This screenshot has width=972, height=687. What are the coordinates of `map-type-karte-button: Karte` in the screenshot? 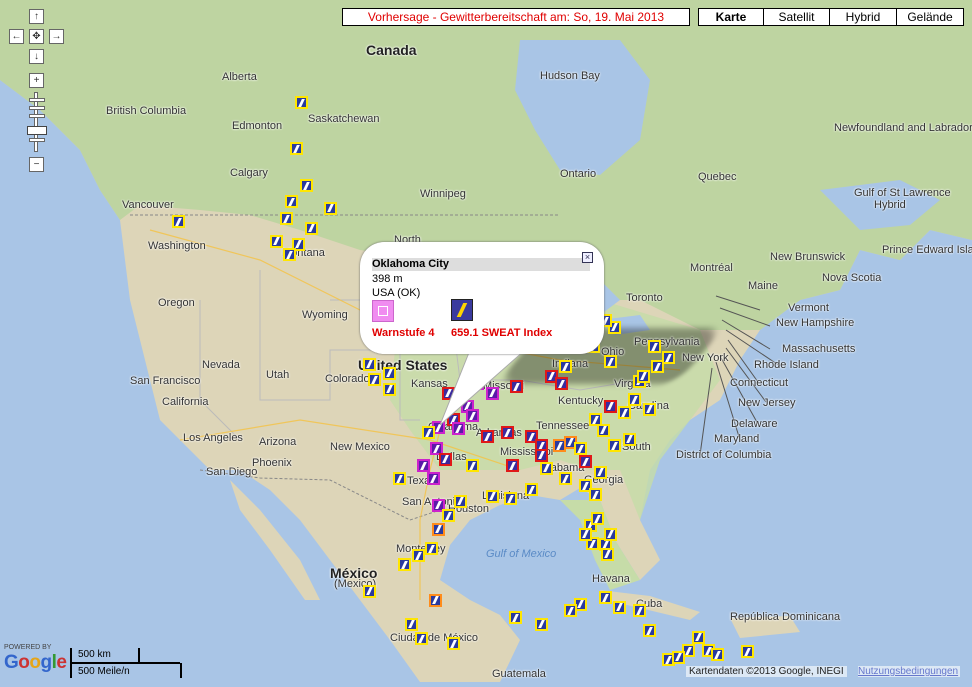 It's located at (731, 17).